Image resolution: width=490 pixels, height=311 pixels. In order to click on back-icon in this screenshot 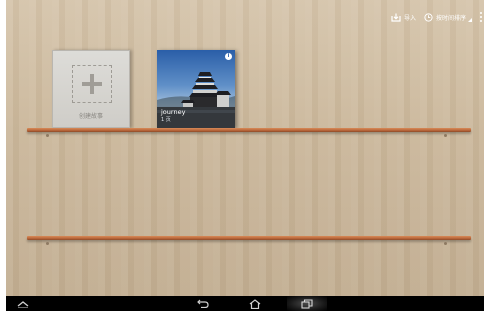, I will do `click(203, 303)`.